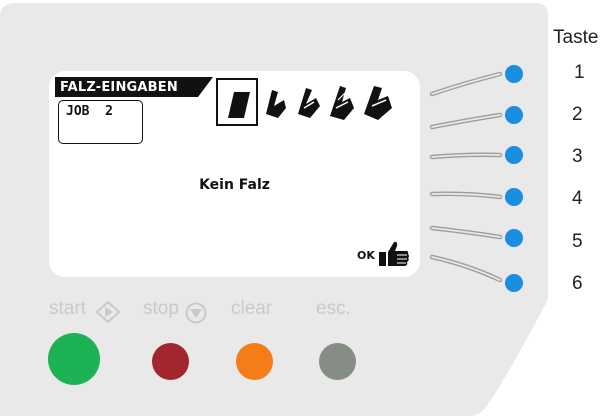 This screenshot has height=416, width=607. I want to click on clear-button, so click(254, 361).